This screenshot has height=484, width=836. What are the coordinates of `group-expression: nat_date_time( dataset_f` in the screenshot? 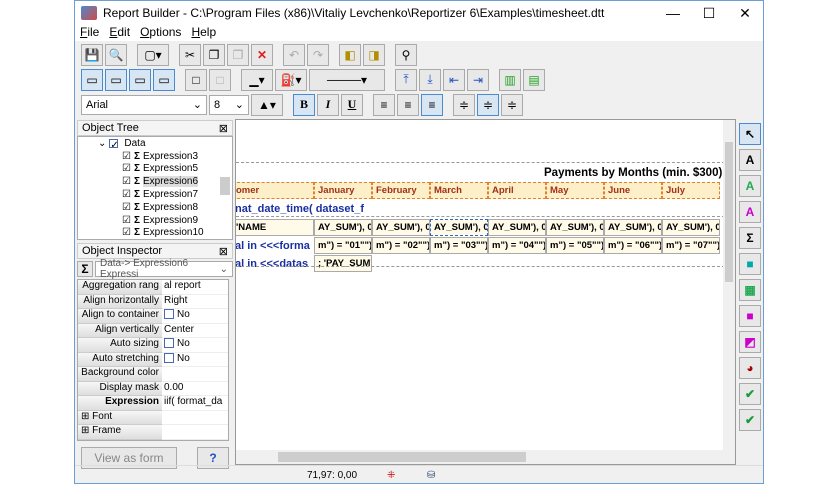 It's located at (300, 208).